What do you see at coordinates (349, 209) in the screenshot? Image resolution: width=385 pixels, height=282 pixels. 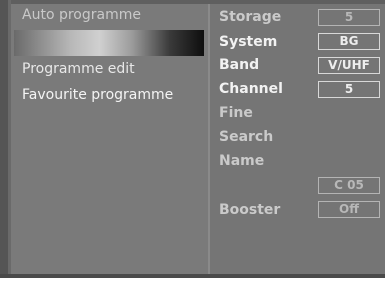 I see `booster-value: Off` at bounding box center [349, 209].